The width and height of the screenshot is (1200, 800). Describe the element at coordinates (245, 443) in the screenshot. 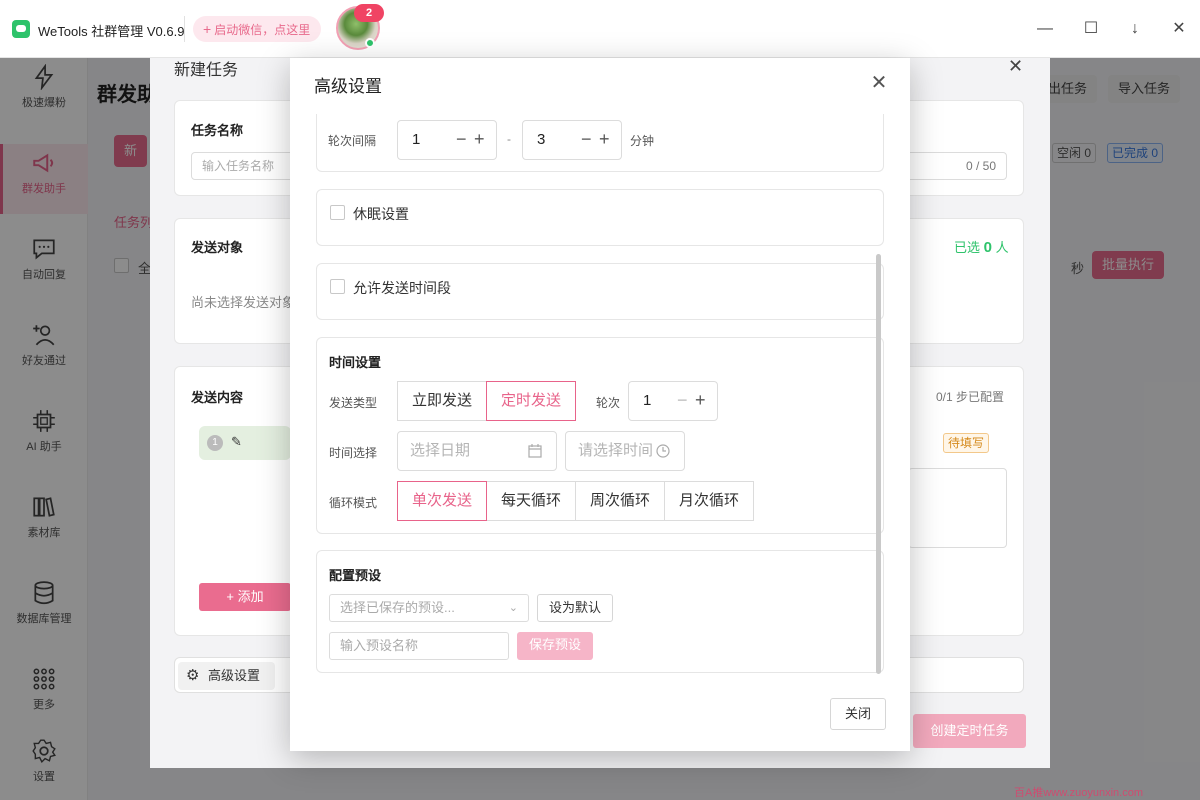

I see `step-item: 1 ✎` at that location.